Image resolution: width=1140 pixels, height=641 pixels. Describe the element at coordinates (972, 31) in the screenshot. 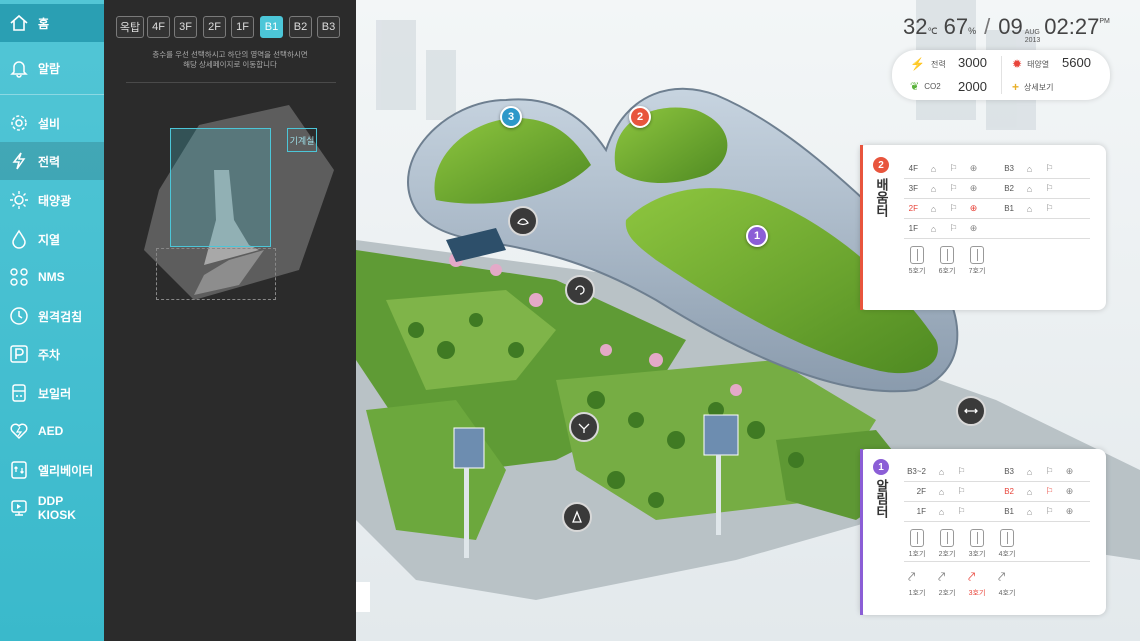

I see `humidity-unit: %` at that location.